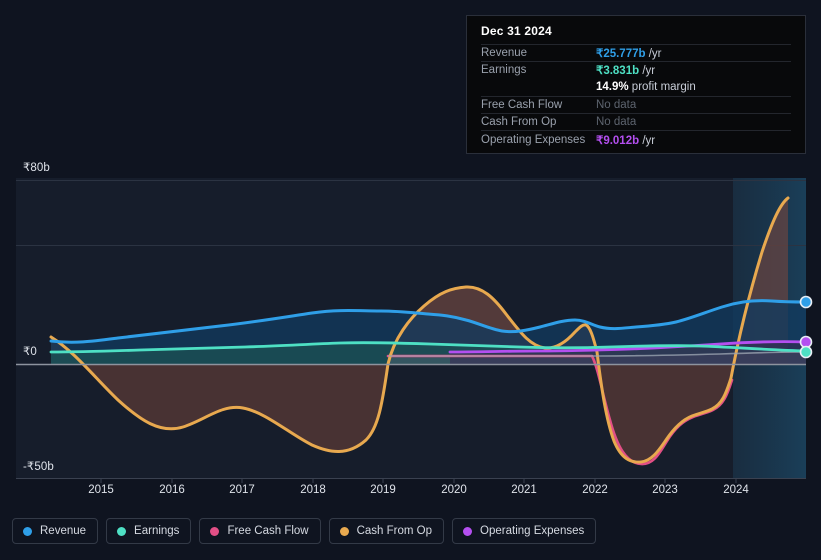  What do you see at coordinates (629, 54) in the screenshot?
I see `tooltip-value-revenue: ₹25.777b /yr` at bounding box center [629, 54].